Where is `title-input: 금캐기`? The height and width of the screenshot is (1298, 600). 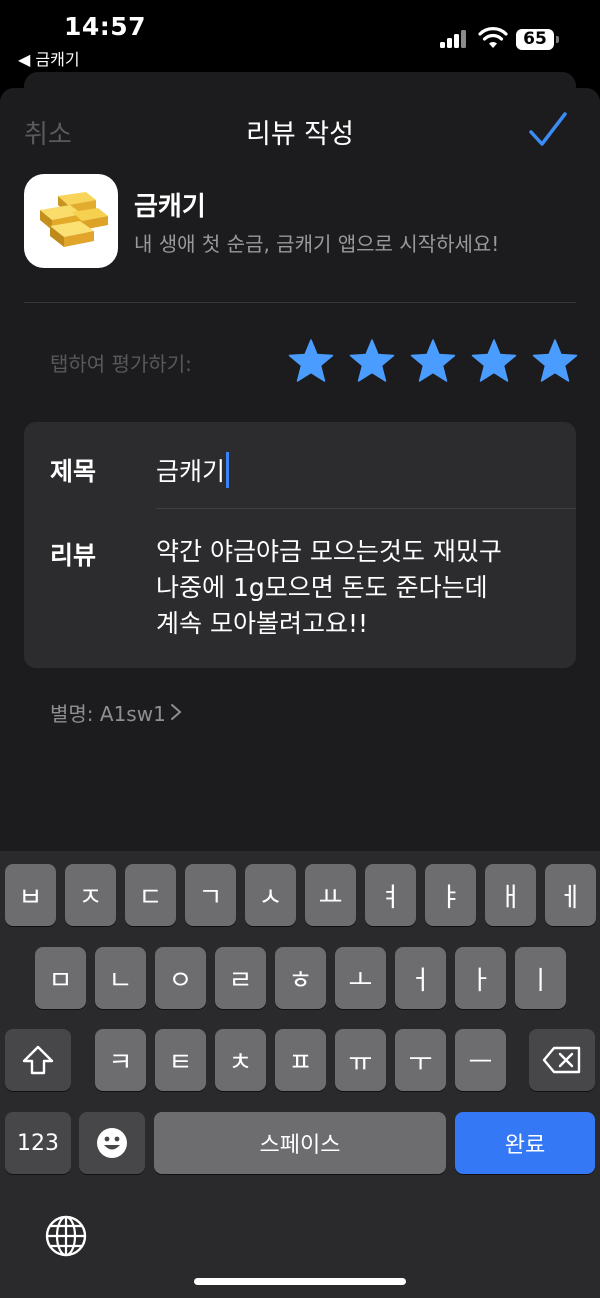 title-input: 금캐기 is located at coordinates (193, 470).